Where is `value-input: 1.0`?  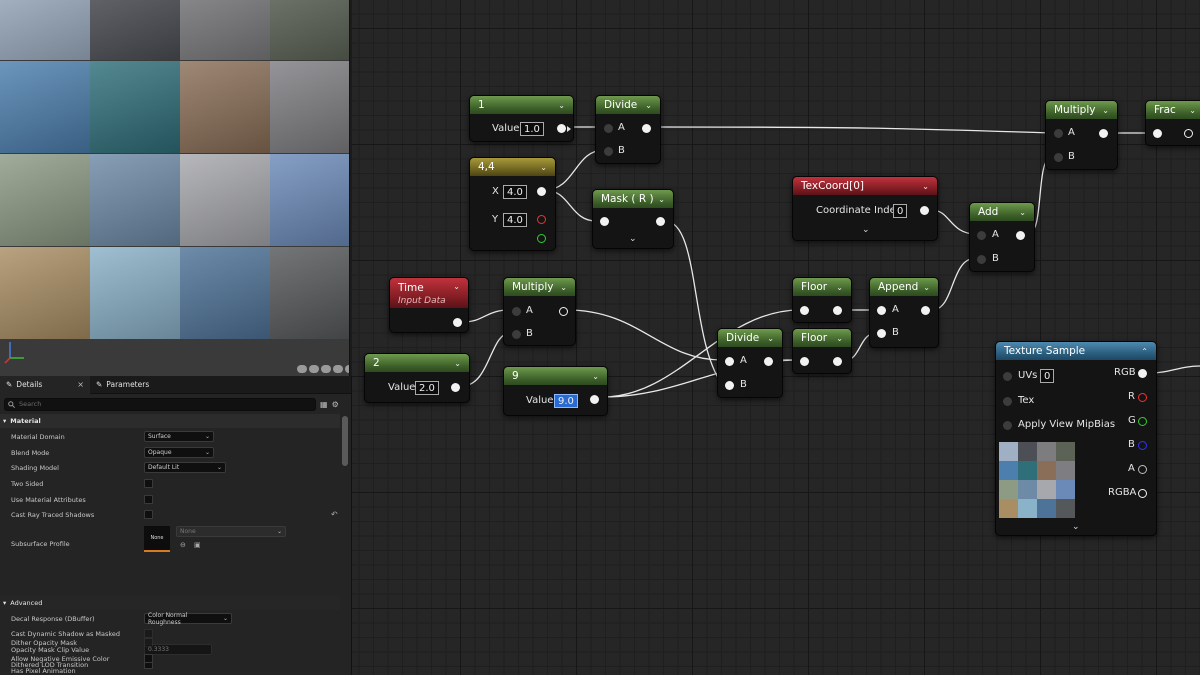 value-input: 1.0 is located at coordinates (532, 129).